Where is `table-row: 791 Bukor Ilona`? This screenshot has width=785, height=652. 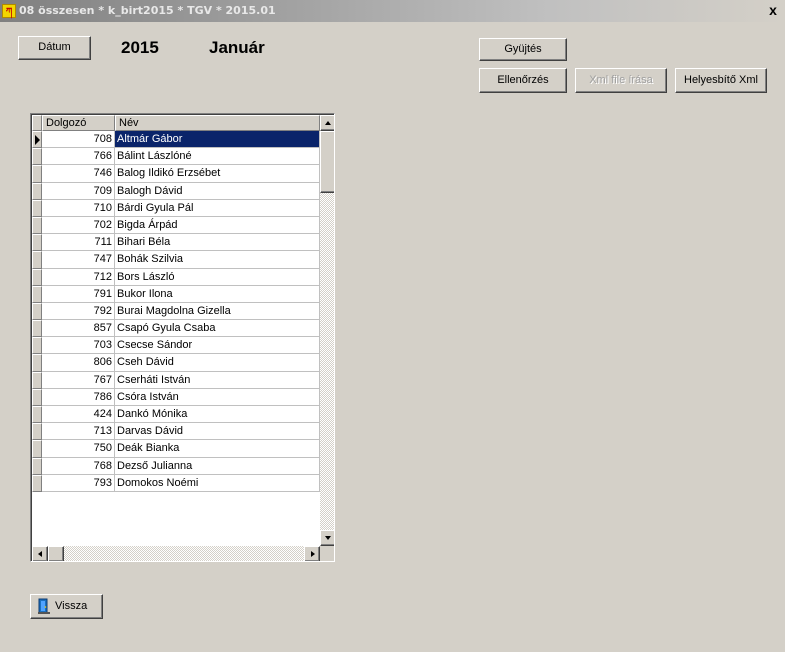 table-row: 791 Bukor Ilona is located at coordinates (176, 294).